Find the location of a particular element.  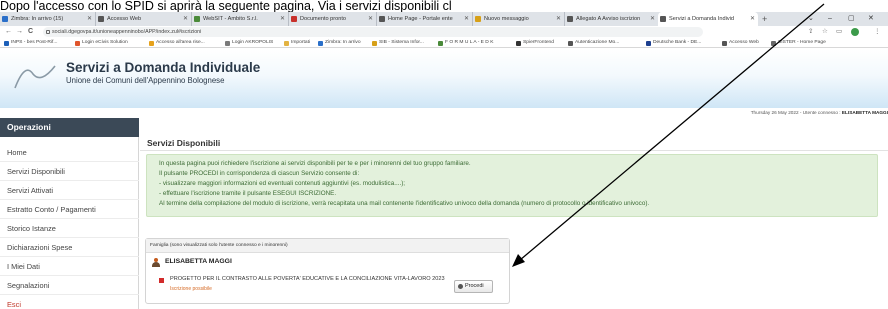

member-name: ELISABETTA MAGGI is located at coordinates (198, 261).